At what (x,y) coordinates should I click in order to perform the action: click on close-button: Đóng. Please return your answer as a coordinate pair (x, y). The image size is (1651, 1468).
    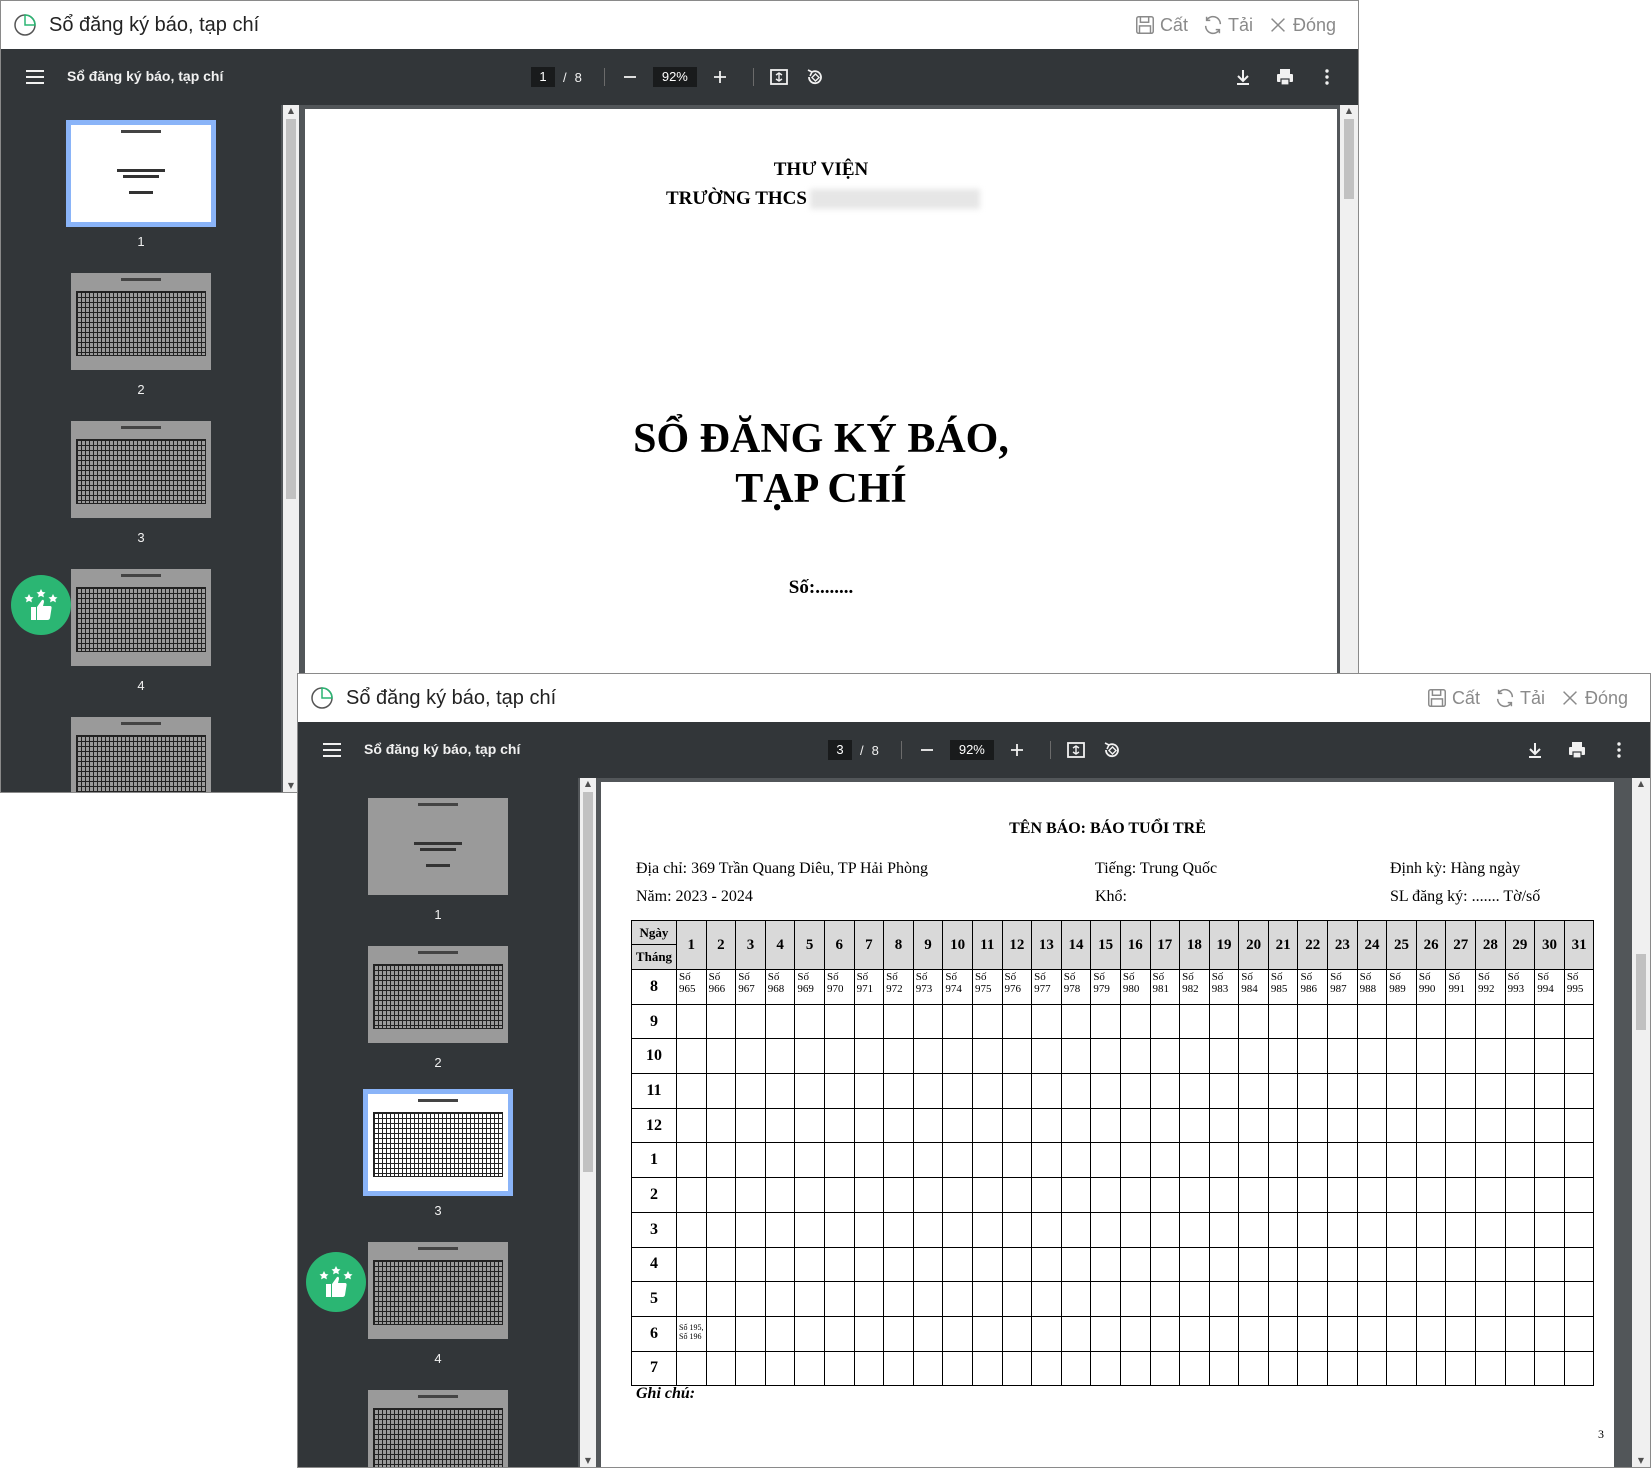
    Looking at the image, I should click on (1593, 698).